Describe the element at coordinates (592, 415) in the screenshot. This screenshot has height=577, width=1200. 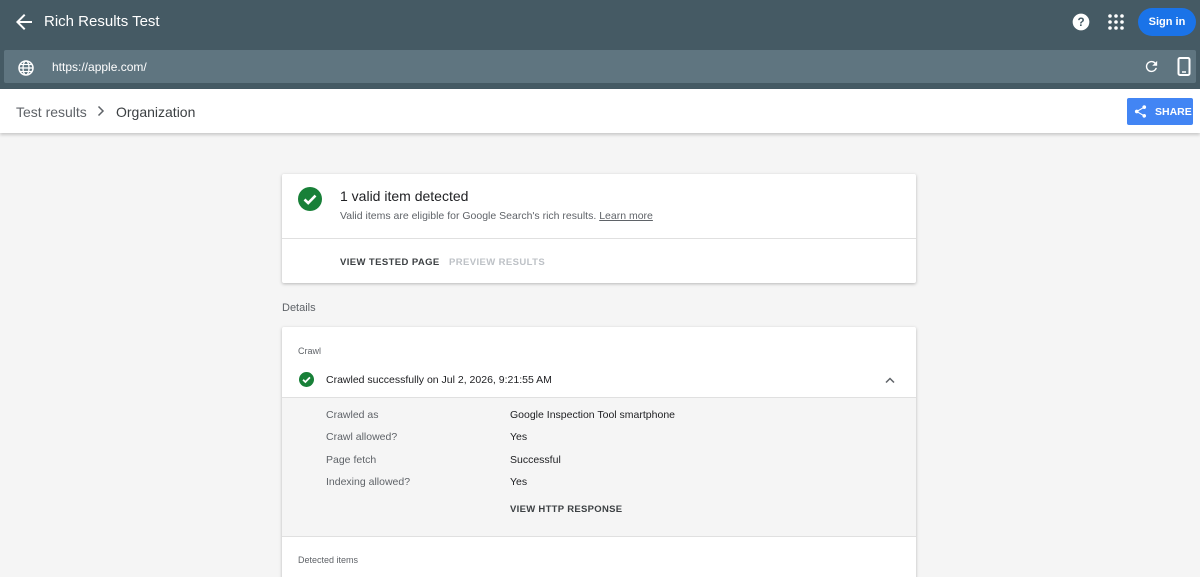
I see `crawled-as-value: Google Inspection Tool smartphone` at that location.